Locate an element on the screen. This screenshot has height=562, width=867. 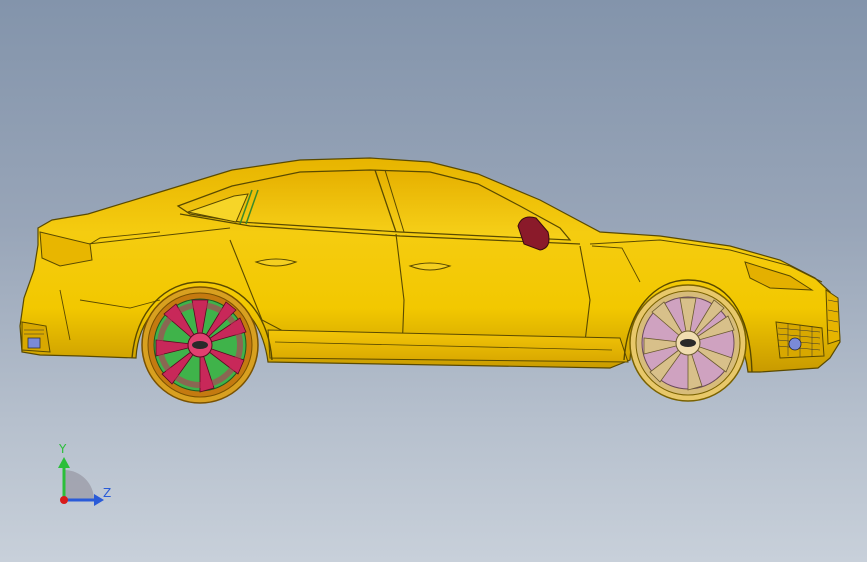
z-axis-label: Z is located at coordinates (107, 493).